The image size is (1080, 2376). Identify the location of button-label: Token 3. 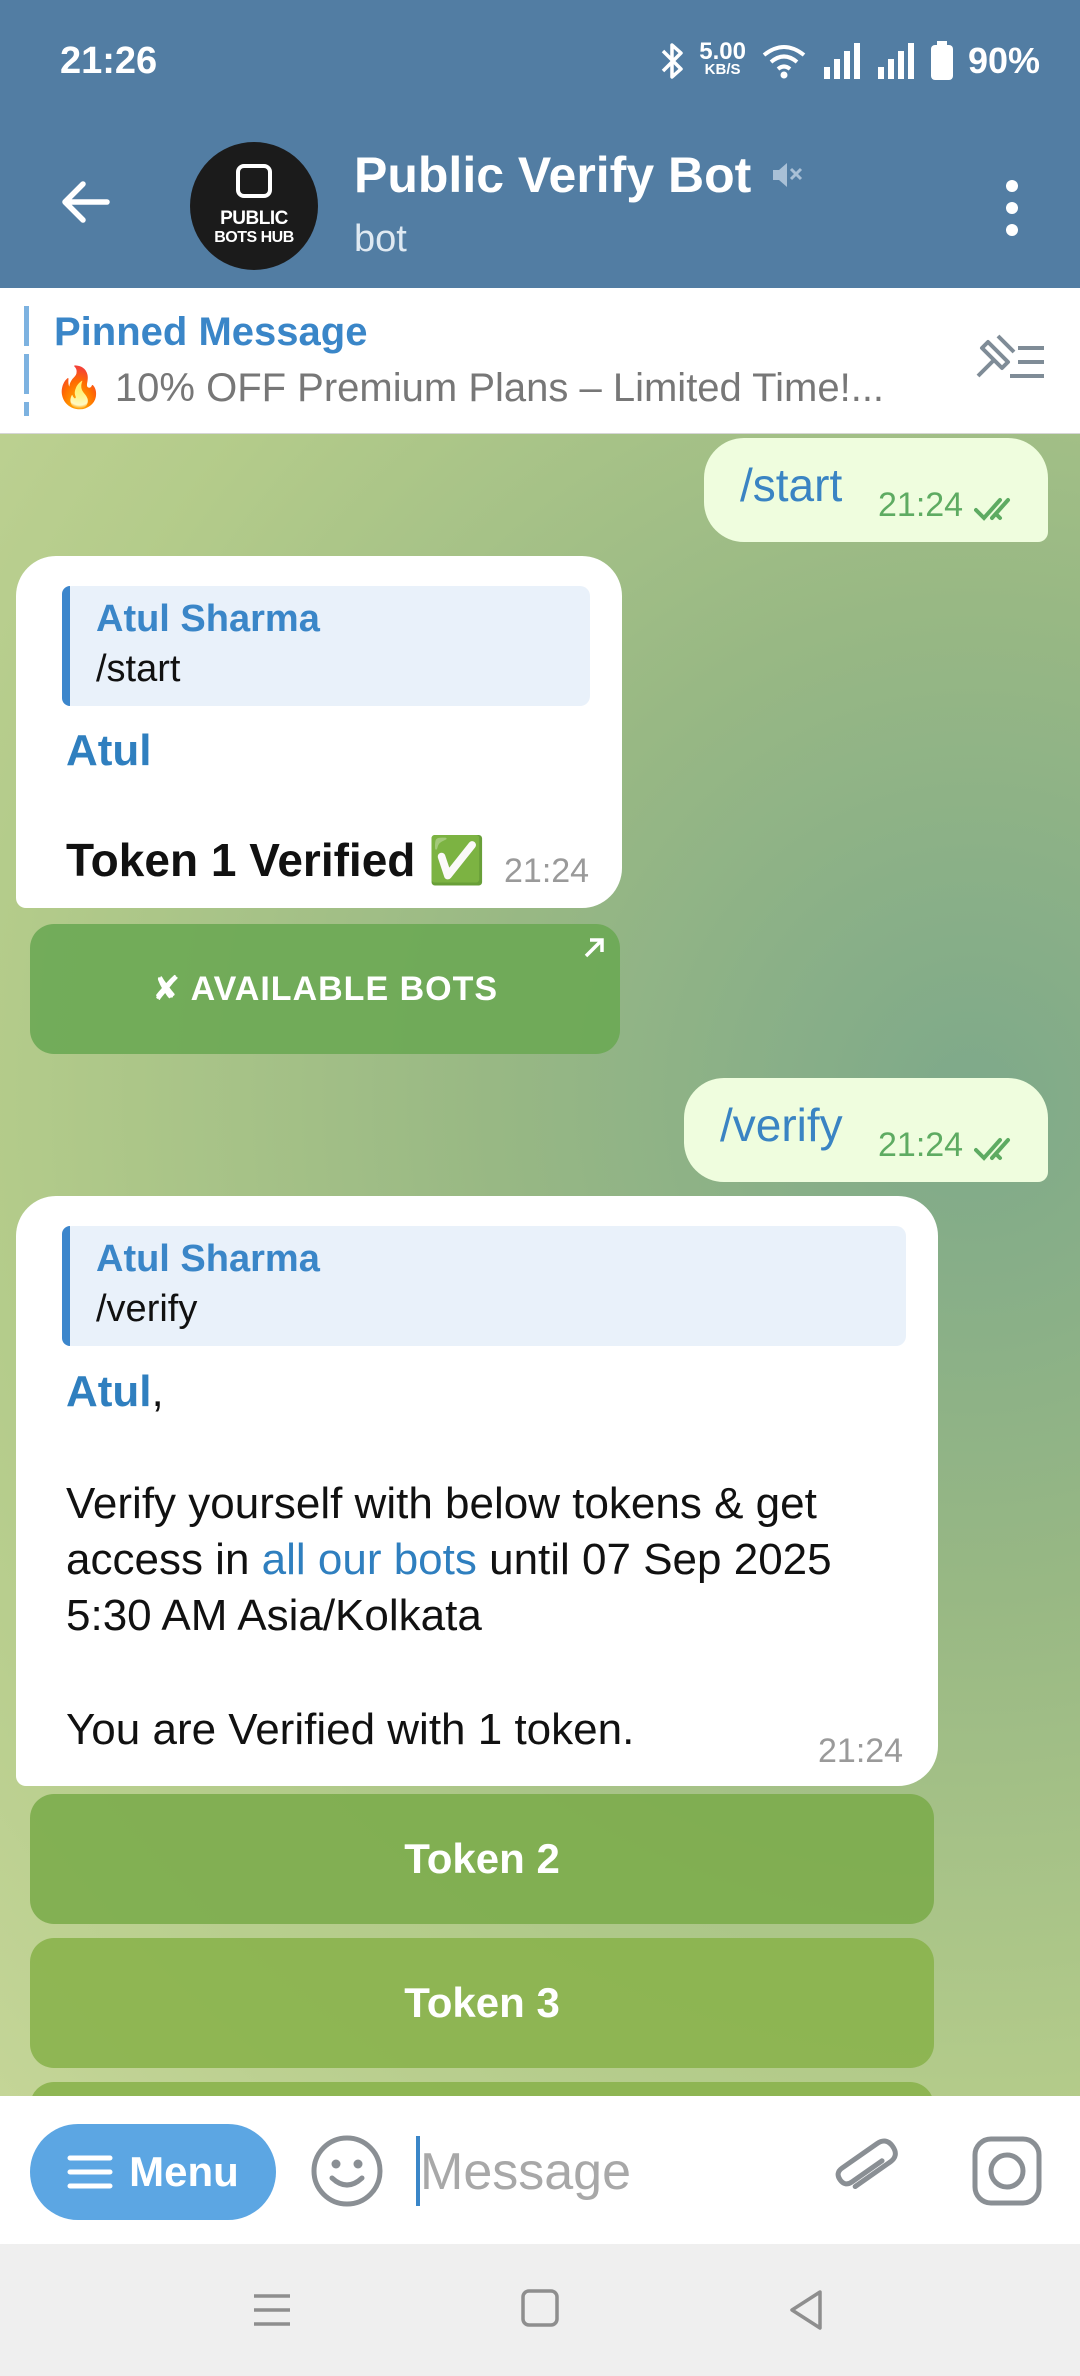
(482, 2002).